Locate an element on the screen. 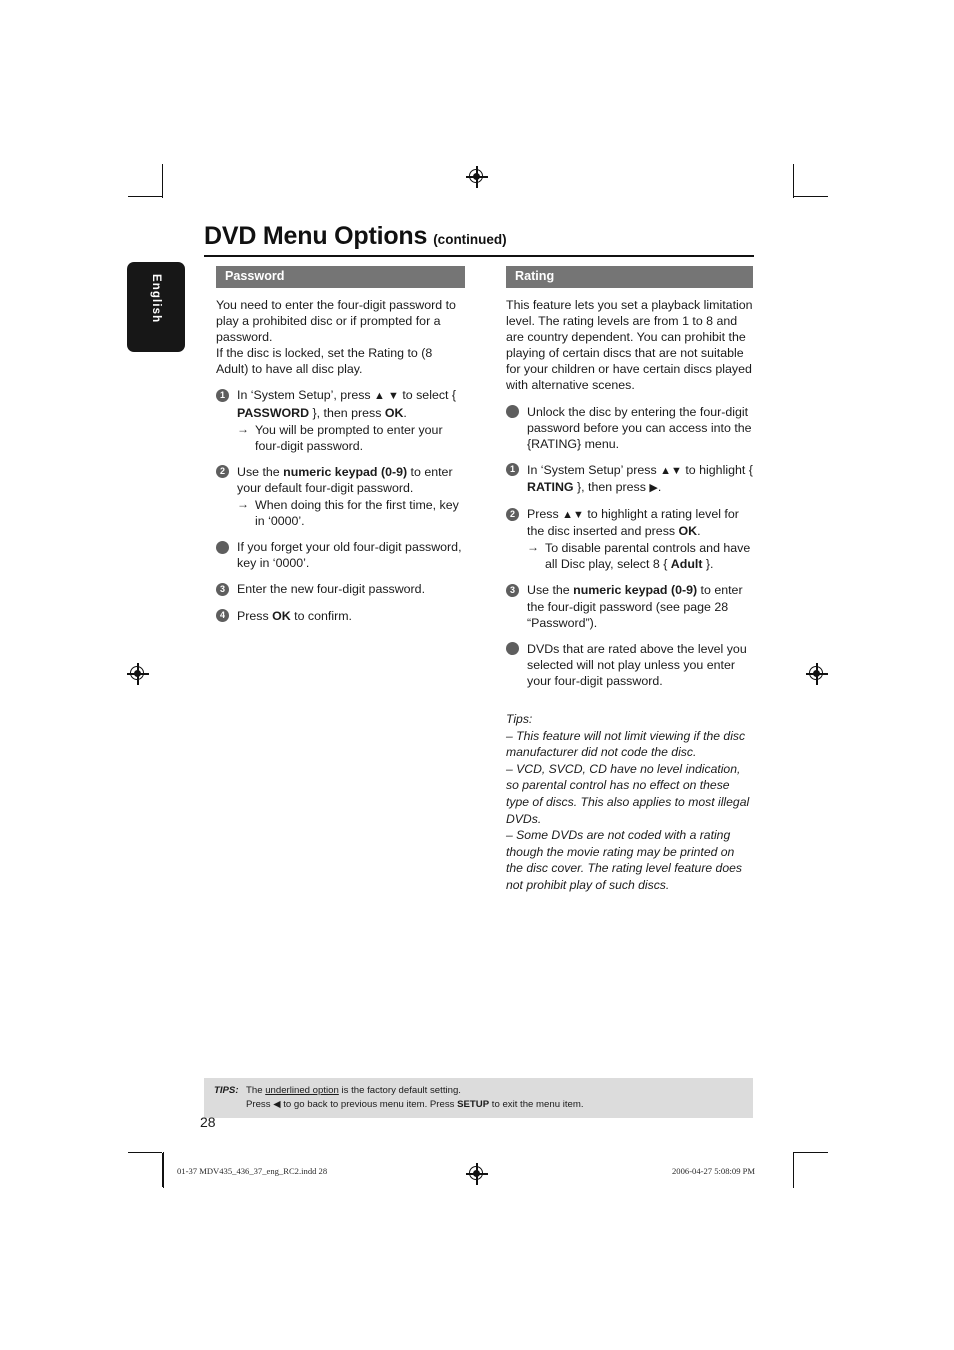 The image size is (954, 1350). password-step-4: 4 Press OK to confirm. is located at coordinates (340, 616).